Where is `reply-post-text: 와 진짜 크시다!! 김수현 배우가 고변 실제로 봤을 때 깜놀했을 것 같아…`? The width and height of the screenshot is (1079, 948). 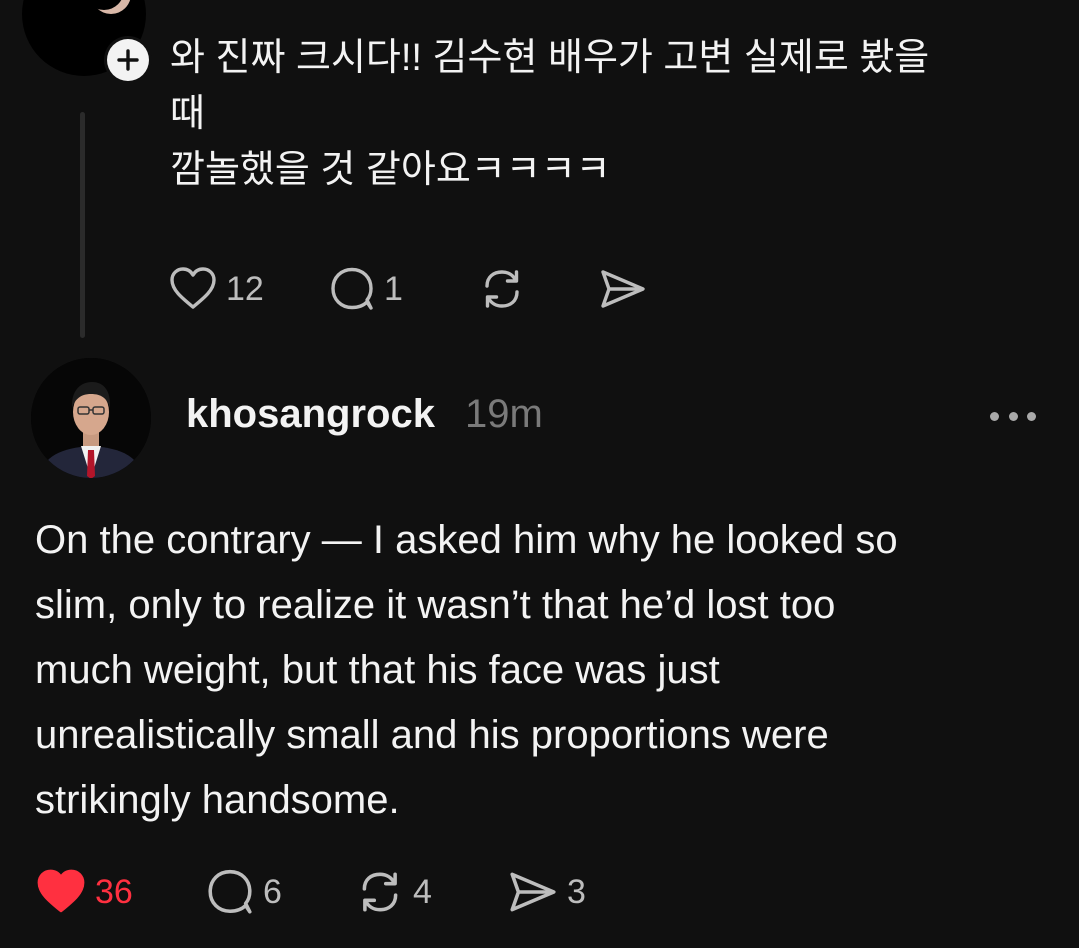 reply-post-text: 와 진짜 크시다!! 김수현 배우가 고변 실제로 봤을 때 깜놀했을 것 같아… is located at coordinates (610, 114).